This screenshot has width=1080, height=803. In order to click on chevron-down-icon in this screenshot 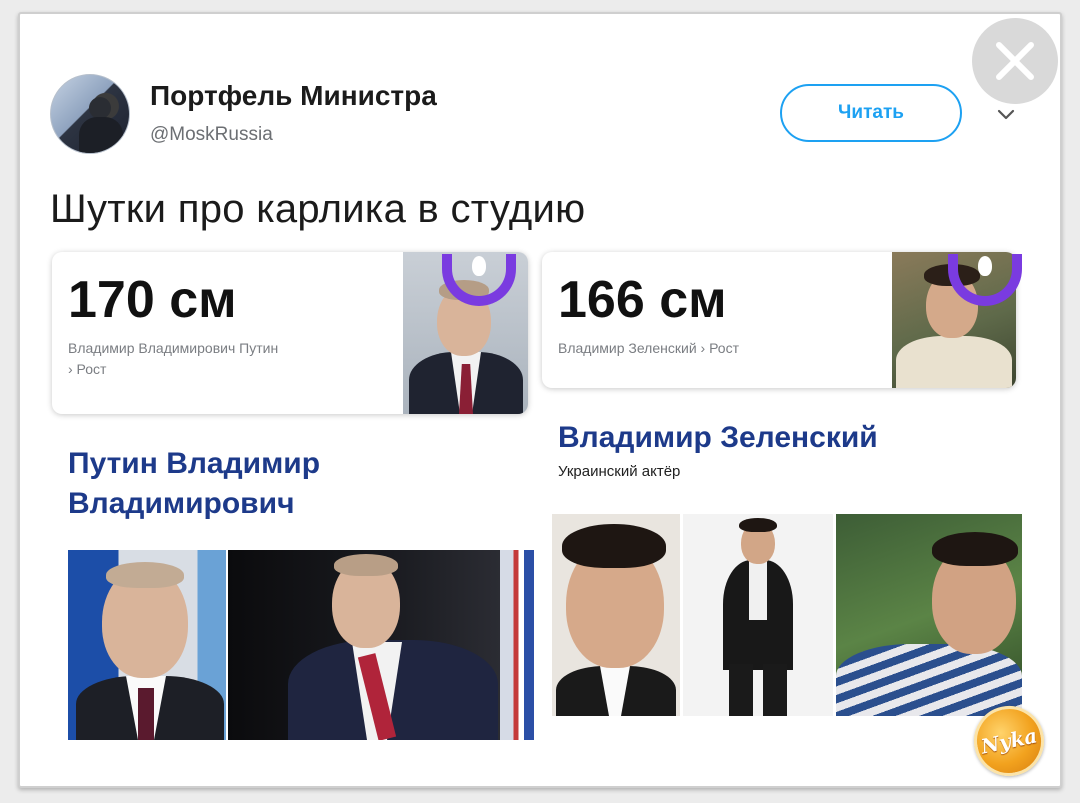, I will do `click(1006, 114)`.